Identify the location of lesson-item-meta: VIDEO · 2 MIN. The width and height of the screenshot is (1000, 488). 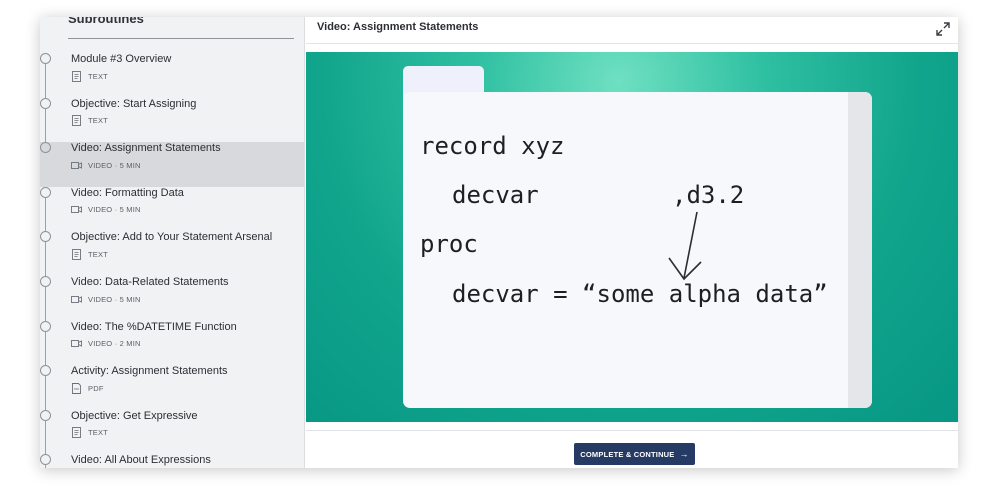
(106, 344).